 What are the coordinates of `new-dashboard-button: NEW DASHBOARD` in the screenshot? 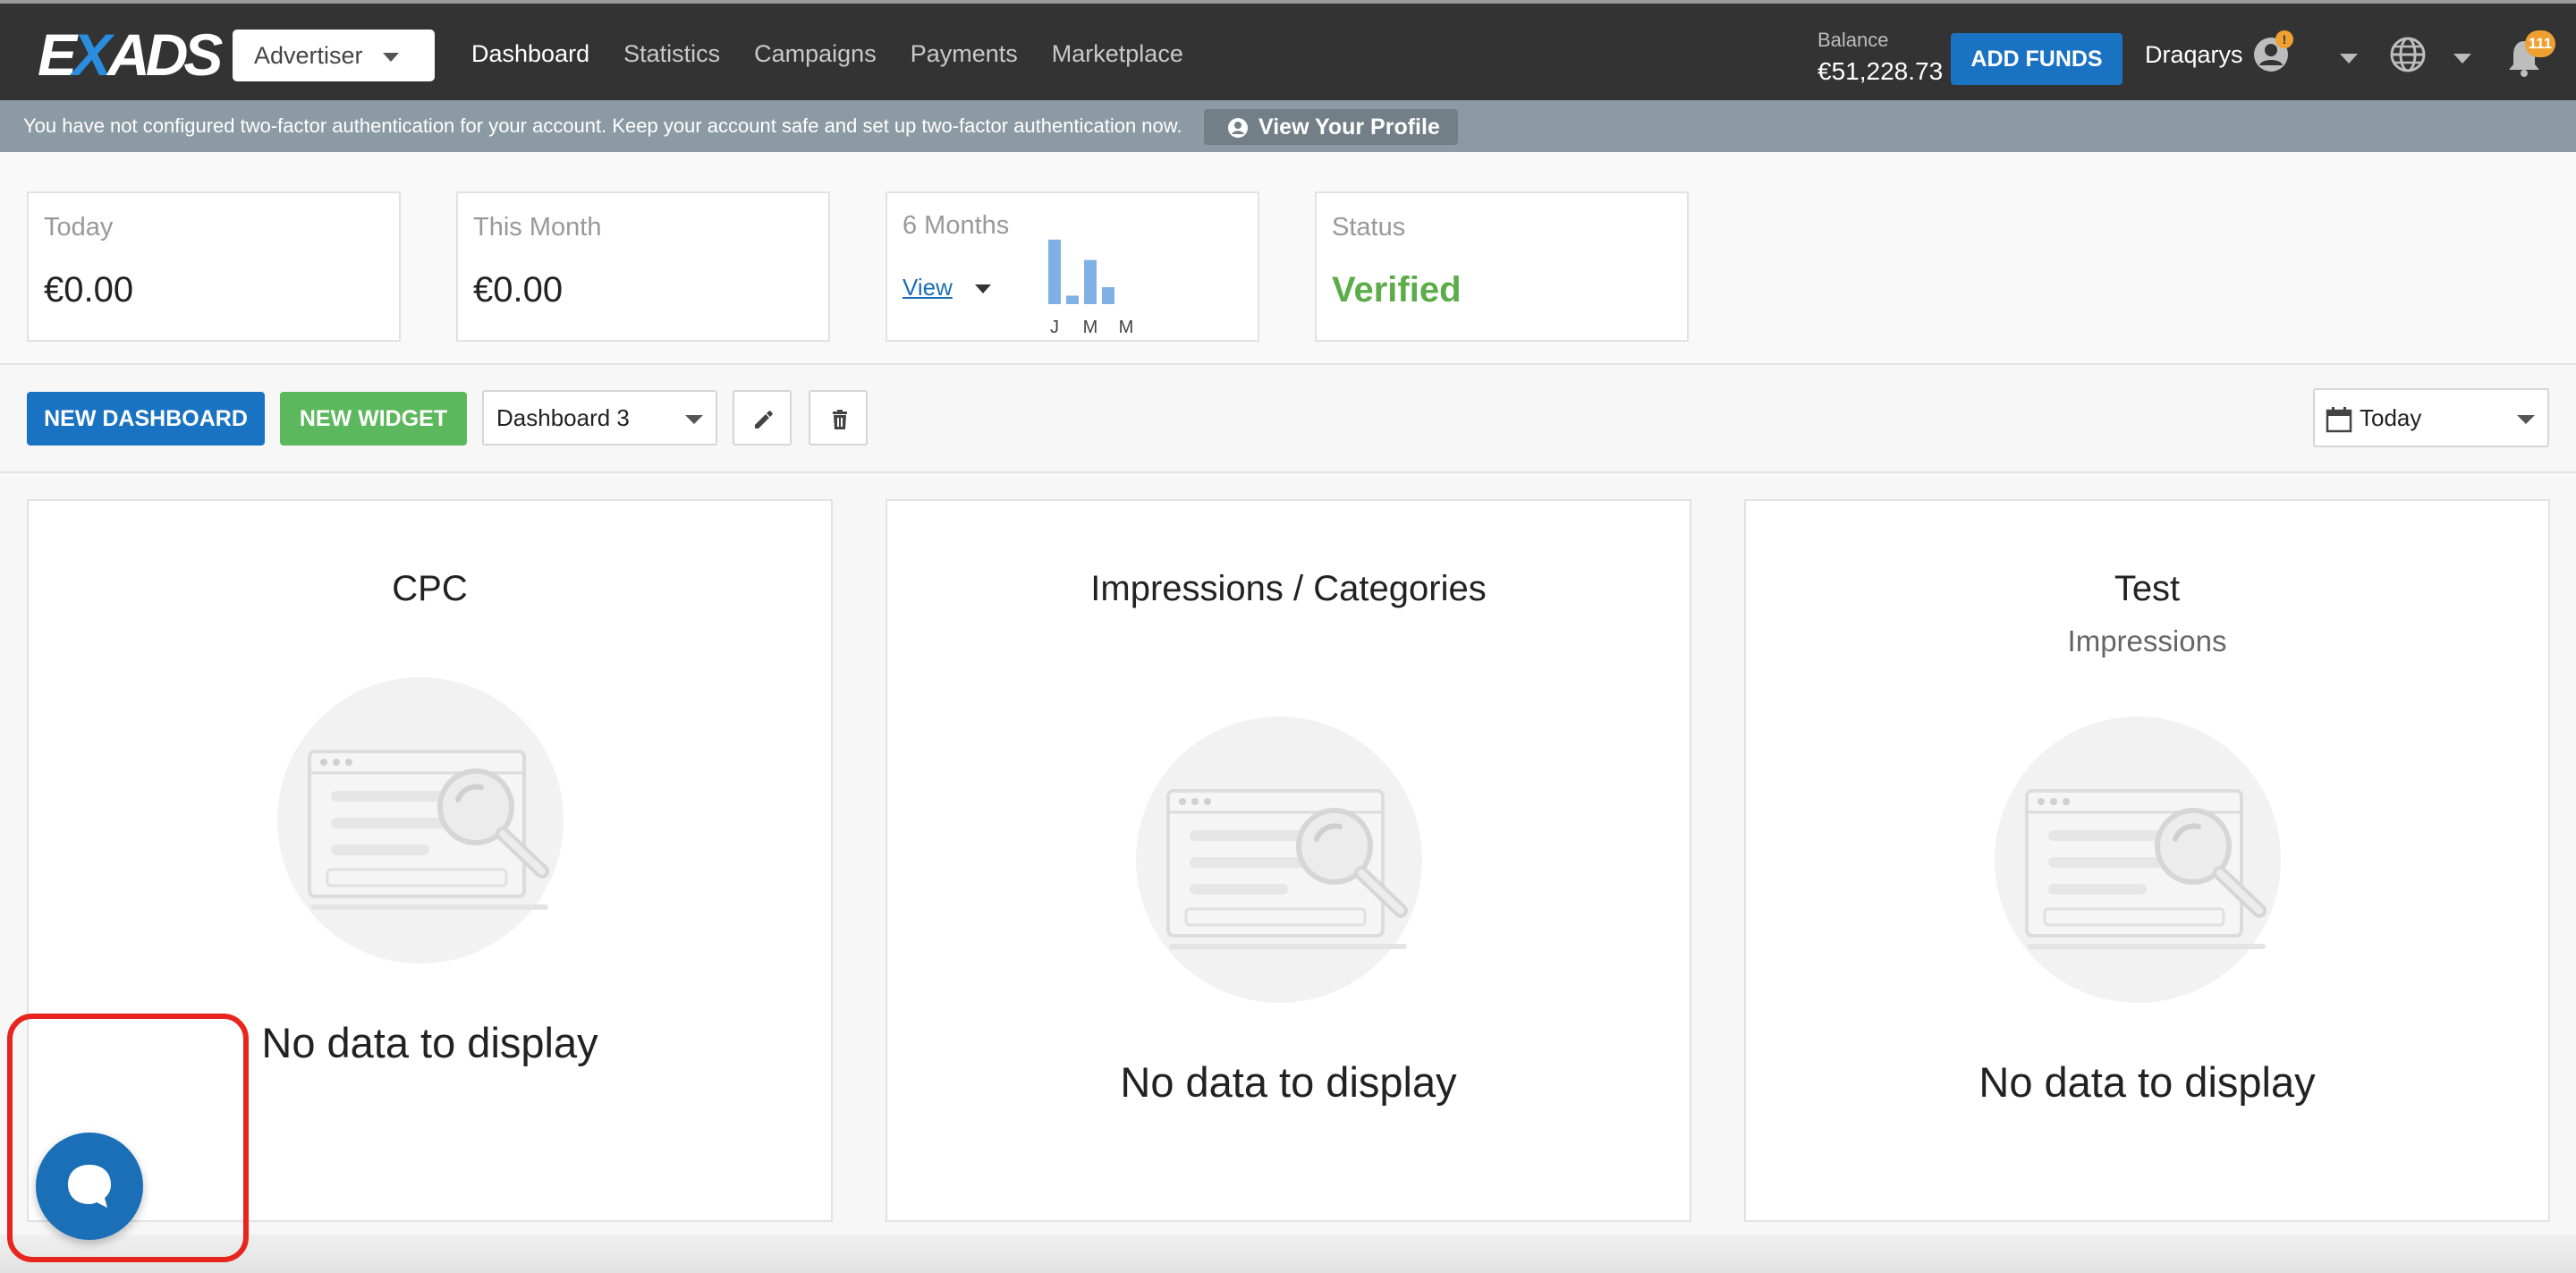 It's located at (146, 419).